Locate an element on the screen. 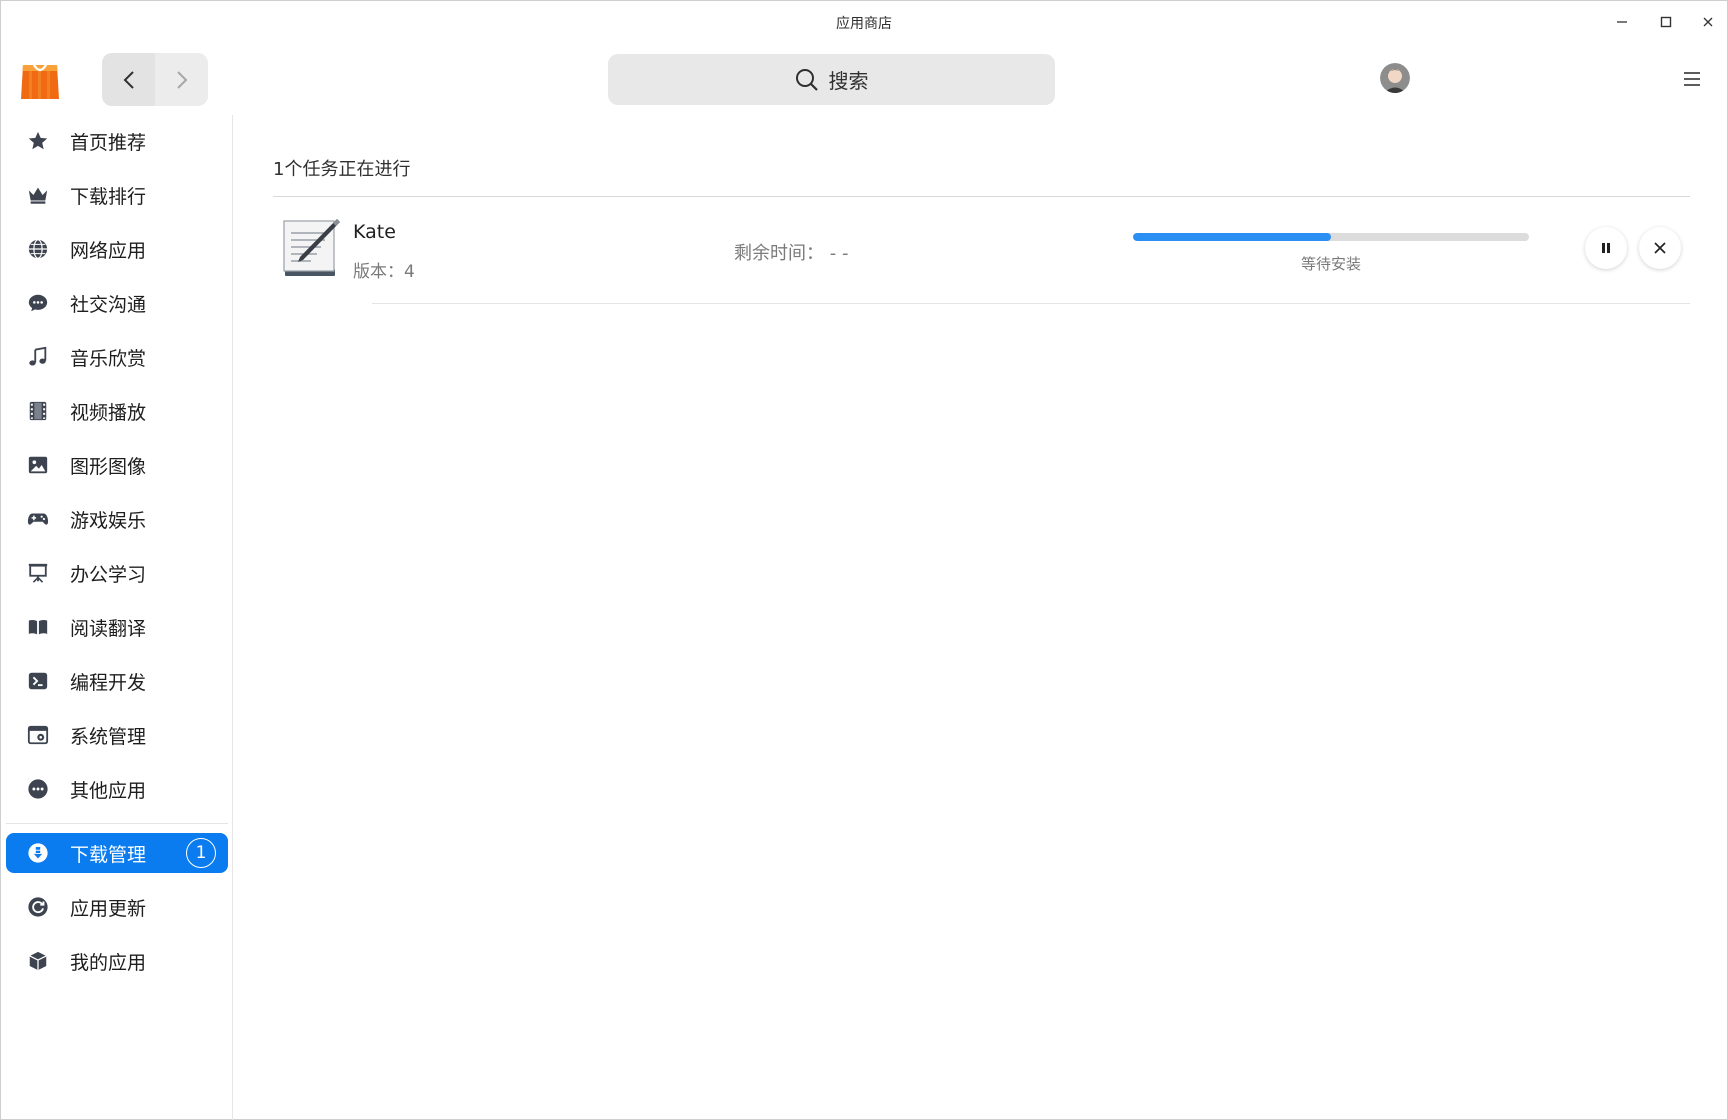 The width and height of the screenshot is (1728, 1120). sidebar-item-label: 我的应用 is located at coordinates (108, 962).